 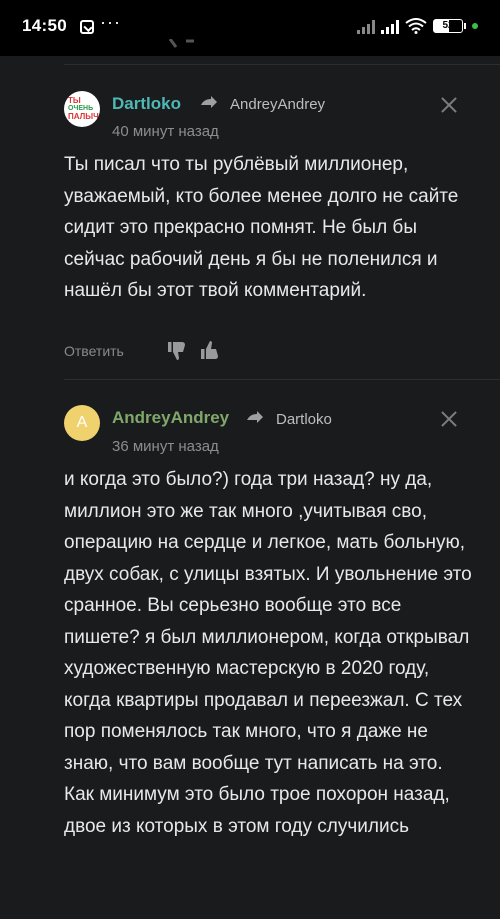 What do you see at coordinates (44, 25) in the screenshot?
I see `status-time: 14:50` at bounding box center [44, 25].